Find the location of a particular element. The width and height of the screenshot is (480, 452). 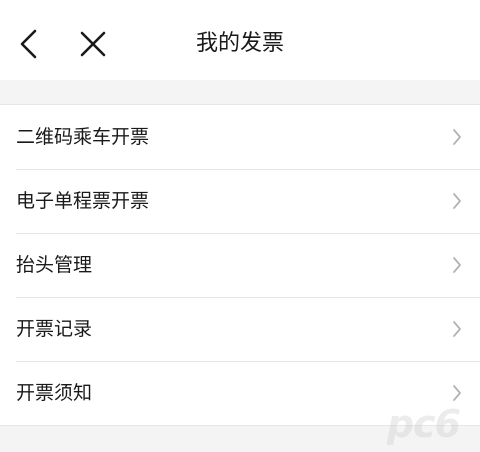

menu-item-label: 抬头管理 is located at coordinates (54, 265).